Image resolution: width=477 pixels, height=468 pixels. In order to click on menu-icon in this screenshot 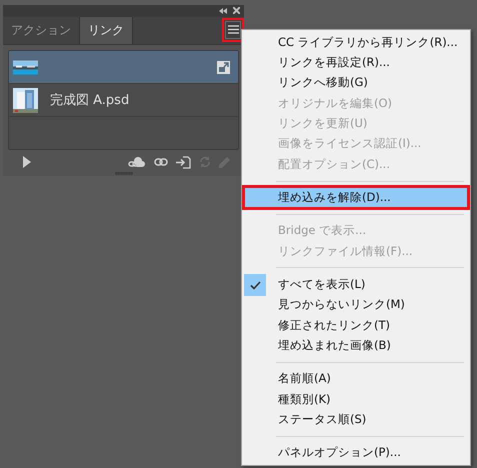, I will do `click(233, 29)`.